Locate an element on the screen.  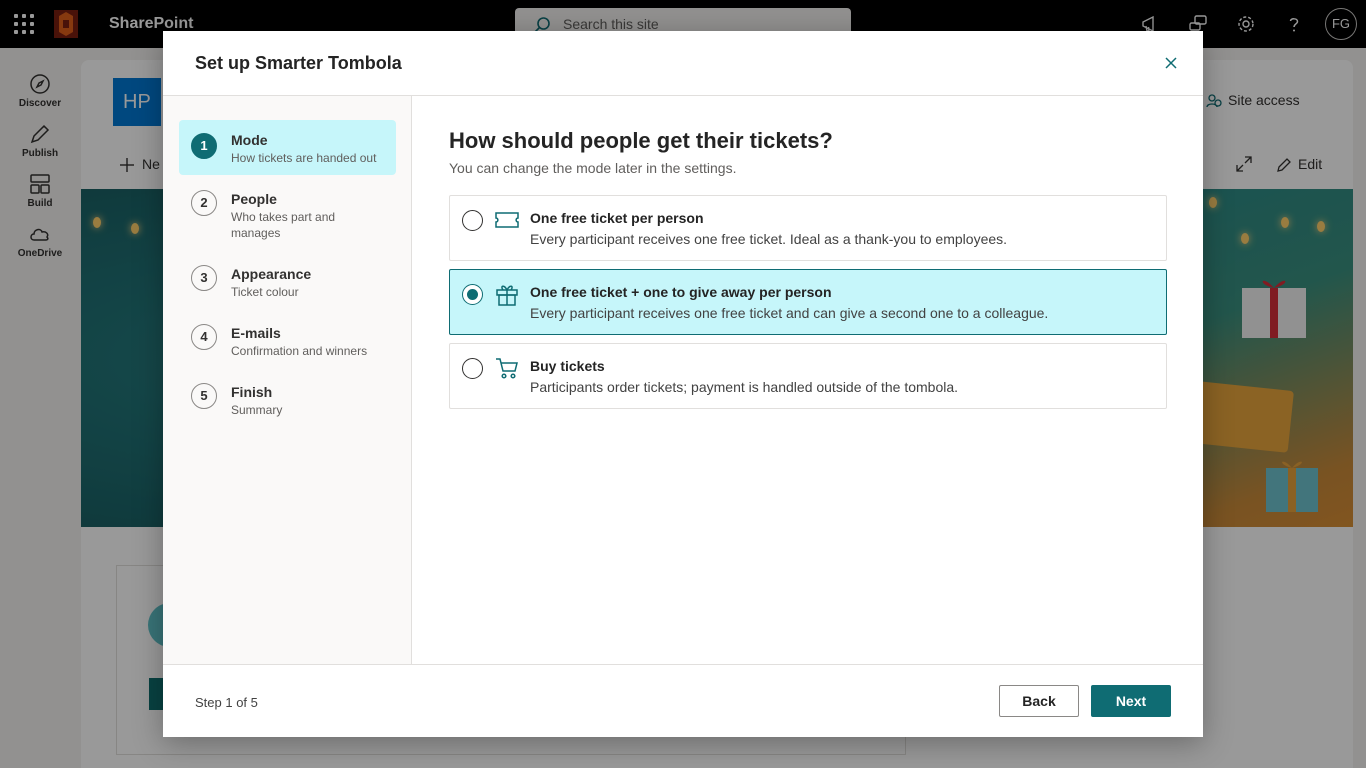
step-title: People is located at coordinates (254, 199).